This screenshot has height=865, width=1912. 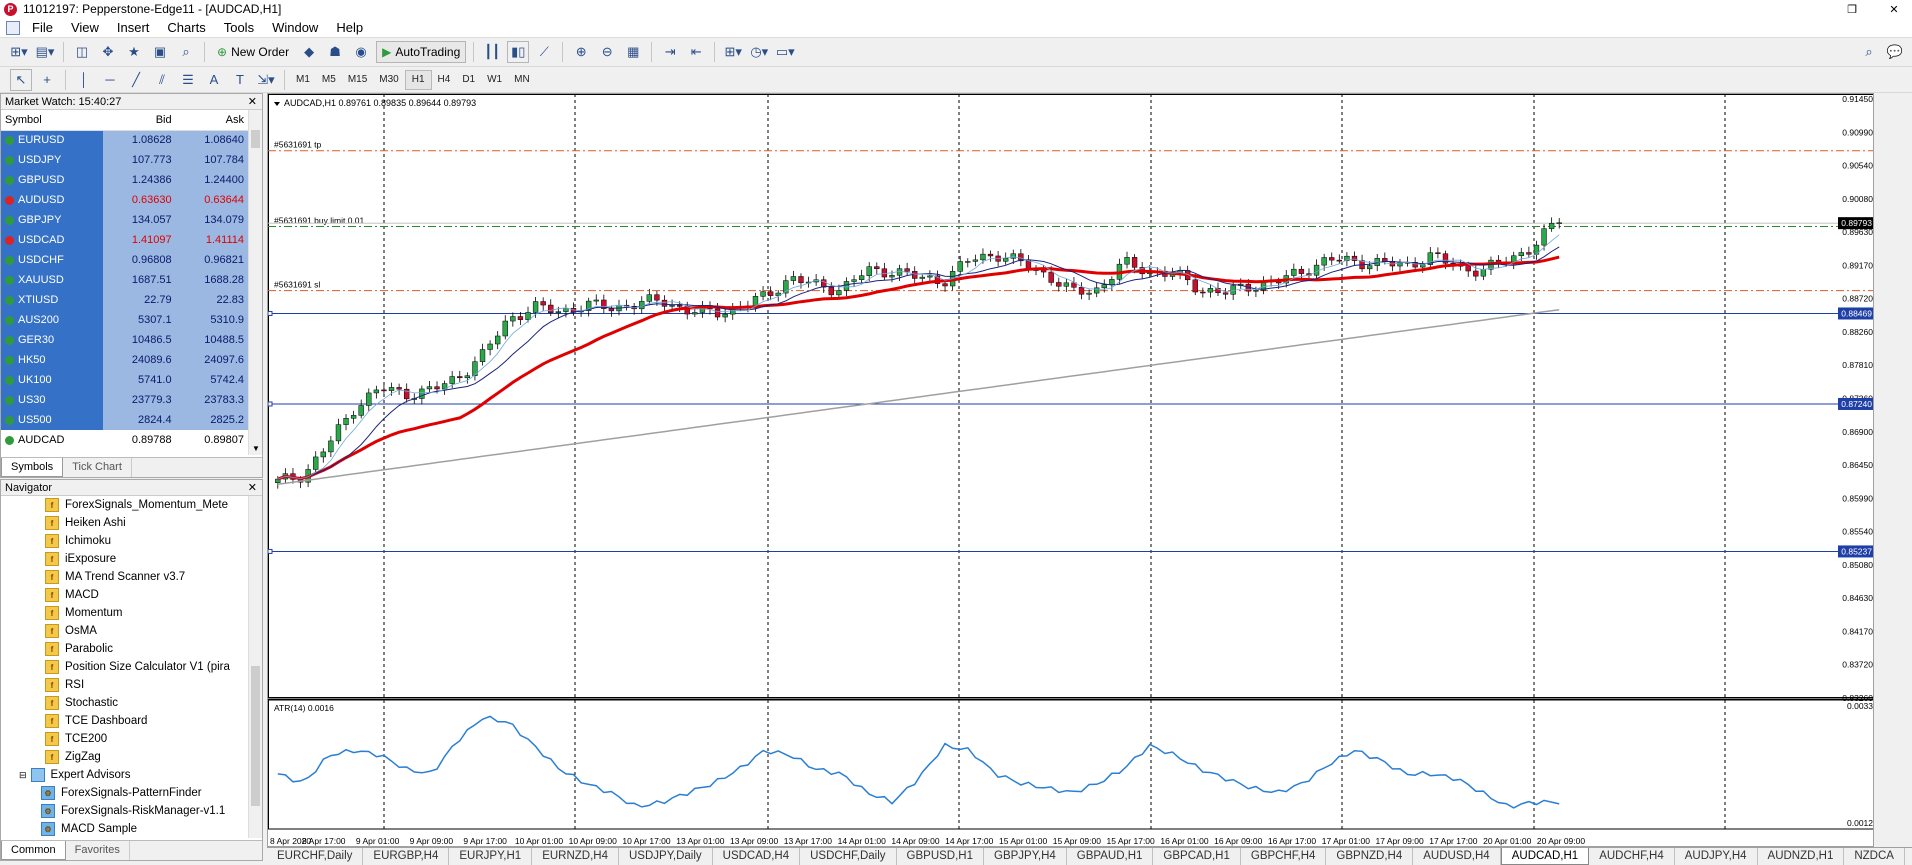 I want to click on restore-icon: ❐, so click(x=1852, y=9).